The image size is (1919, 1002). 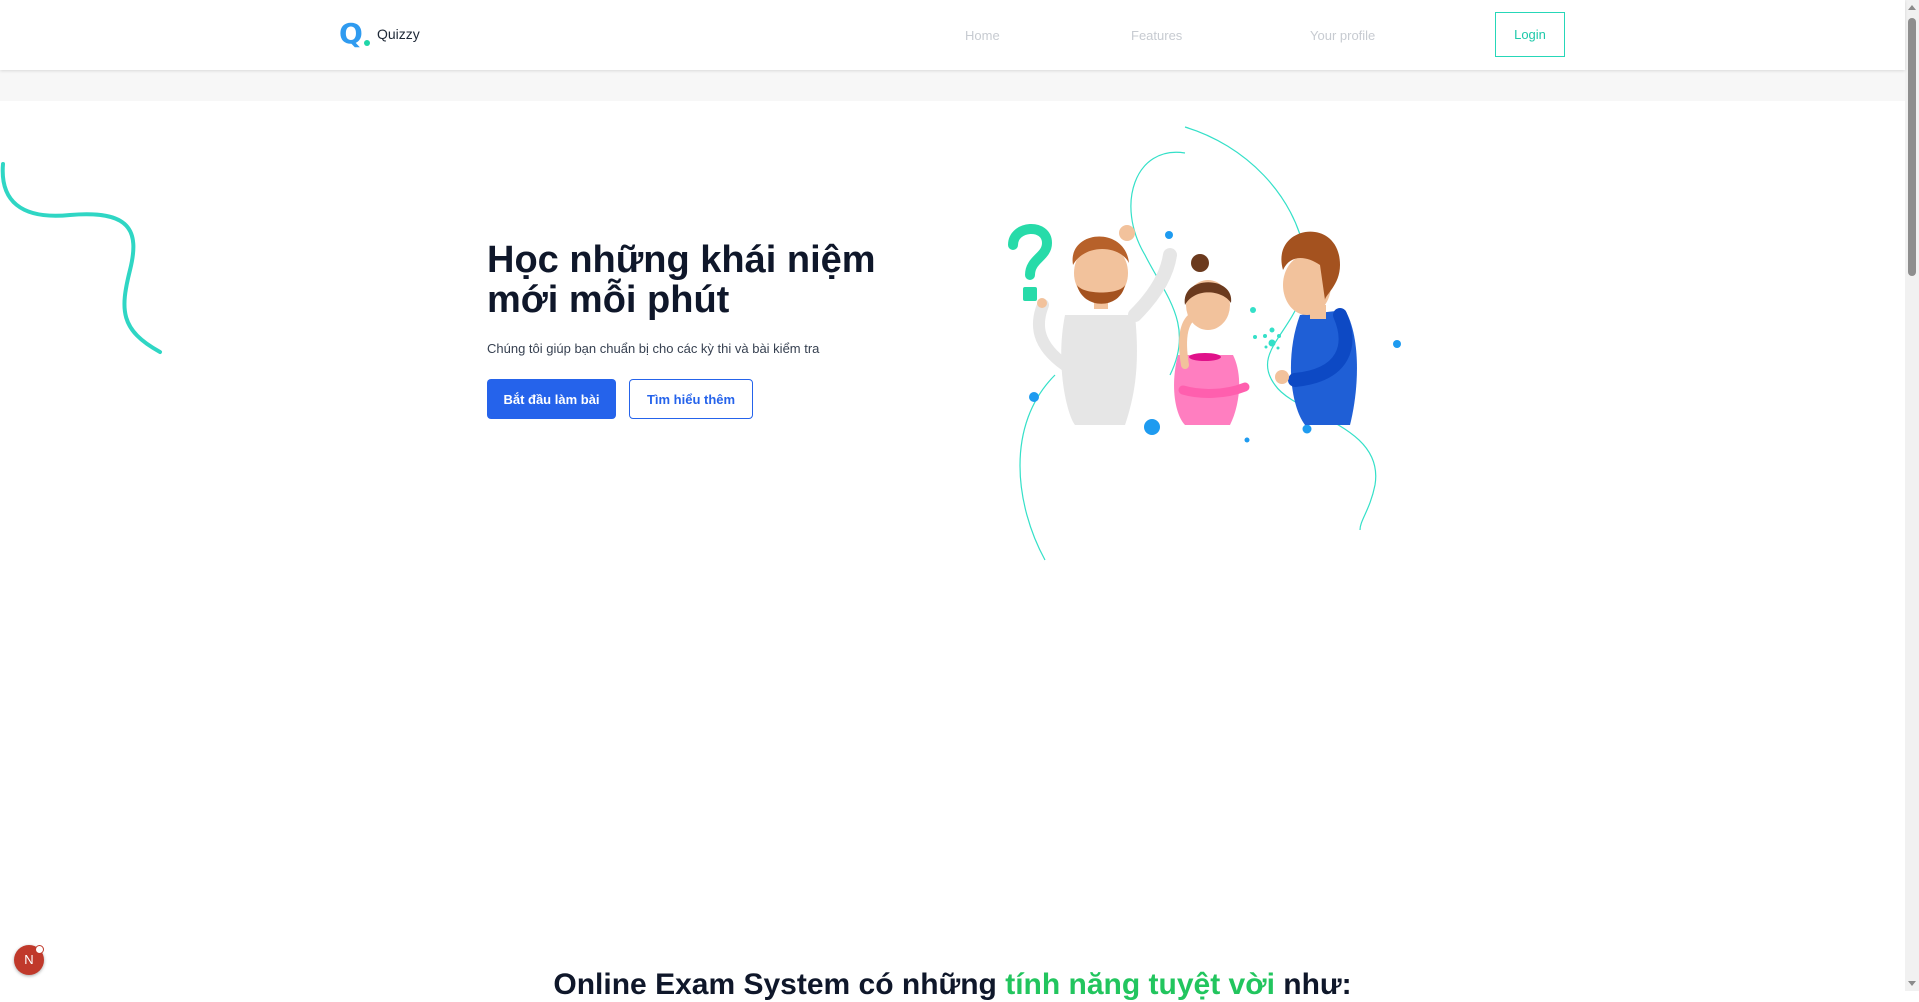 I want to click on nav-link-features: Features, so click(x=1156, y=35).